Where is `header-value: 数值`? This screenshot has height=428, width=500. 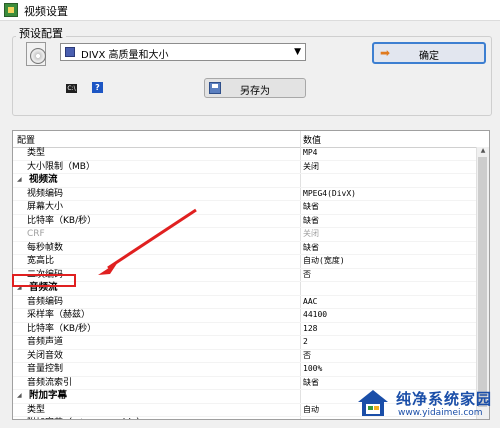 header-value: 数值 is located at coordinates (312, 141).